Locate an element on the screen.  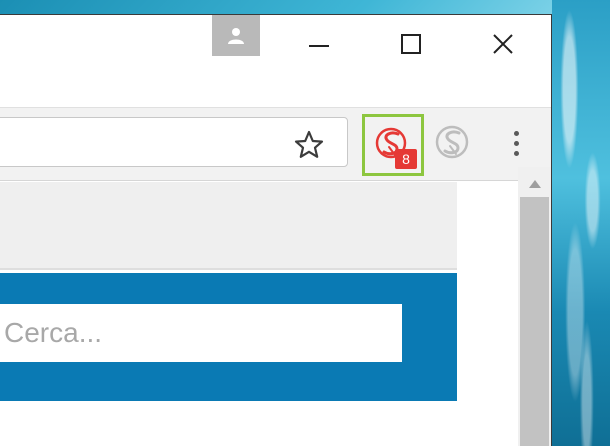
profile-button is located at coordinates (236, 35).